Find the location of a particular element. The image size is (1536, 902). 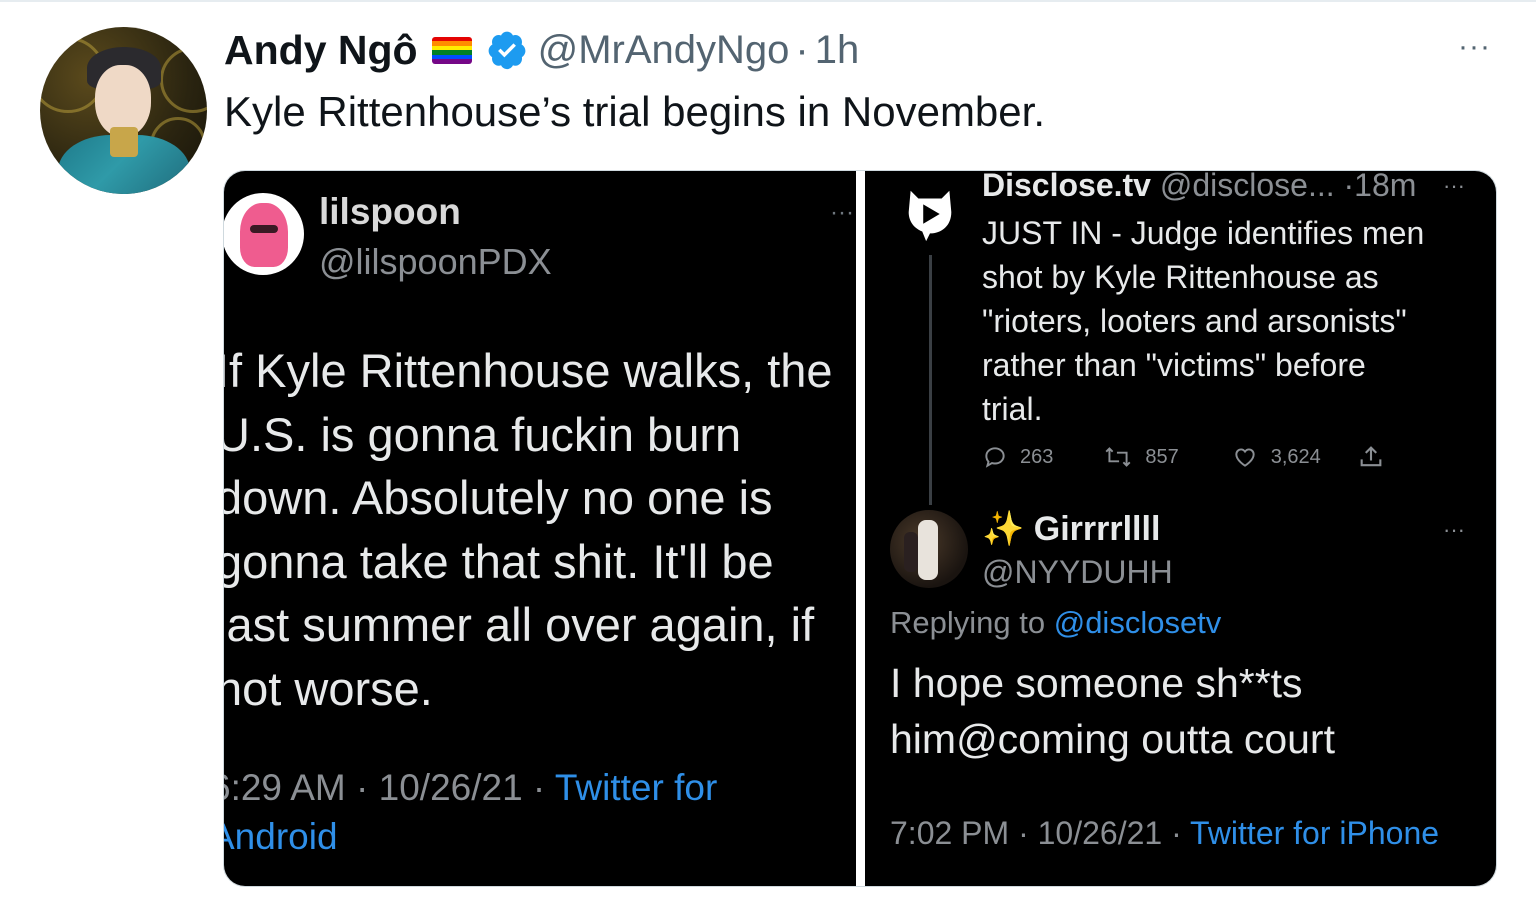

rainbow-flag-icon is located at coordinates (451, 50).